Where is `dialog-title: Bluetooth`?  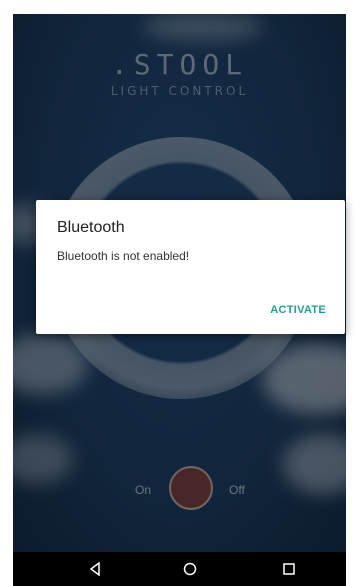 dialog-title: Bluetooth is located at coordinates (91, 227).